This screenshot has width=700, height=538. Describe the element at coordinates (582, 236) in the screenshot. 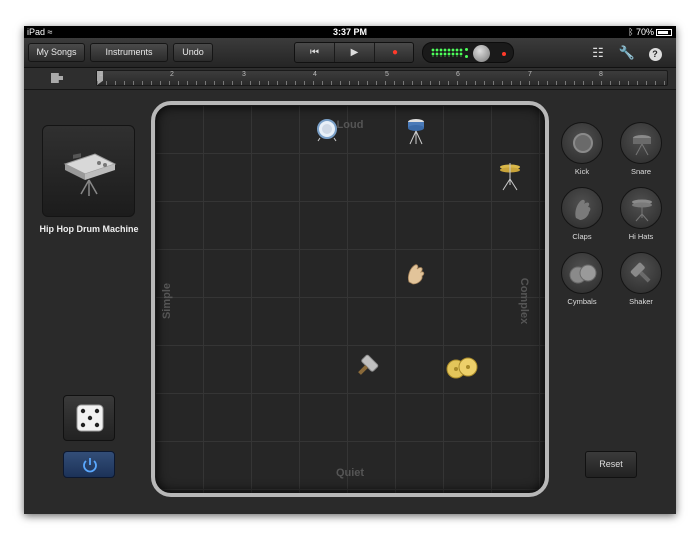

I see `kit-label: Claps` at that location.